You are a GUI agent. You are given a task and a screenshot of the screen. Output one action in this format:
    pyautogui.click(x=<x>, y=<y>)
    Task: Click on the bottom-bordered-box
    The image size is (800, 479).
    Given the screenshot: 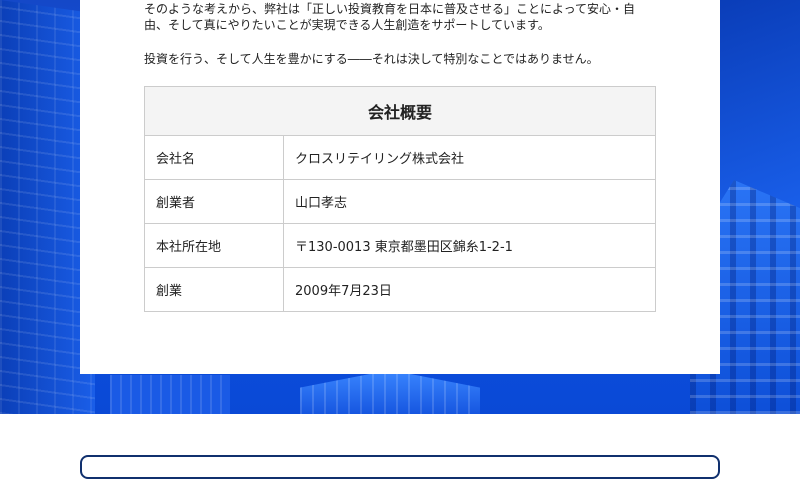 What is the action you would take?
    pyautogui.click(x=400, y=467)
    